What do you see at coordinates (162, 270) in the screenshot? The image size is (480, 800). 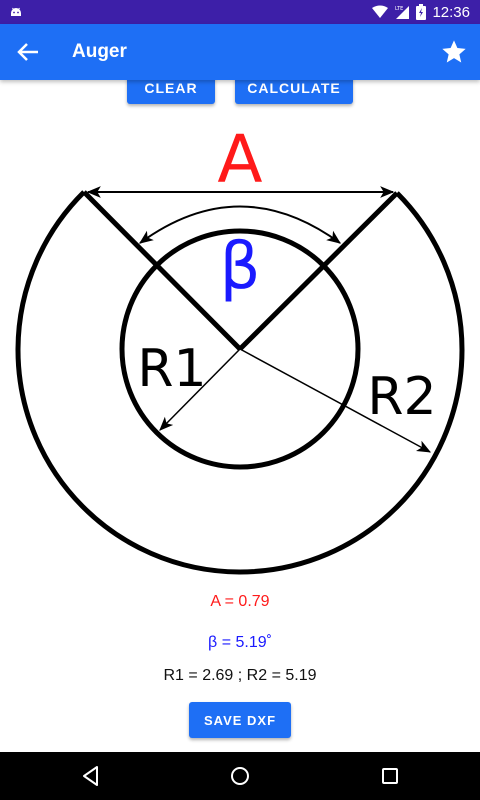 I see `sector-edge-left` at bounding box center [162, 270].